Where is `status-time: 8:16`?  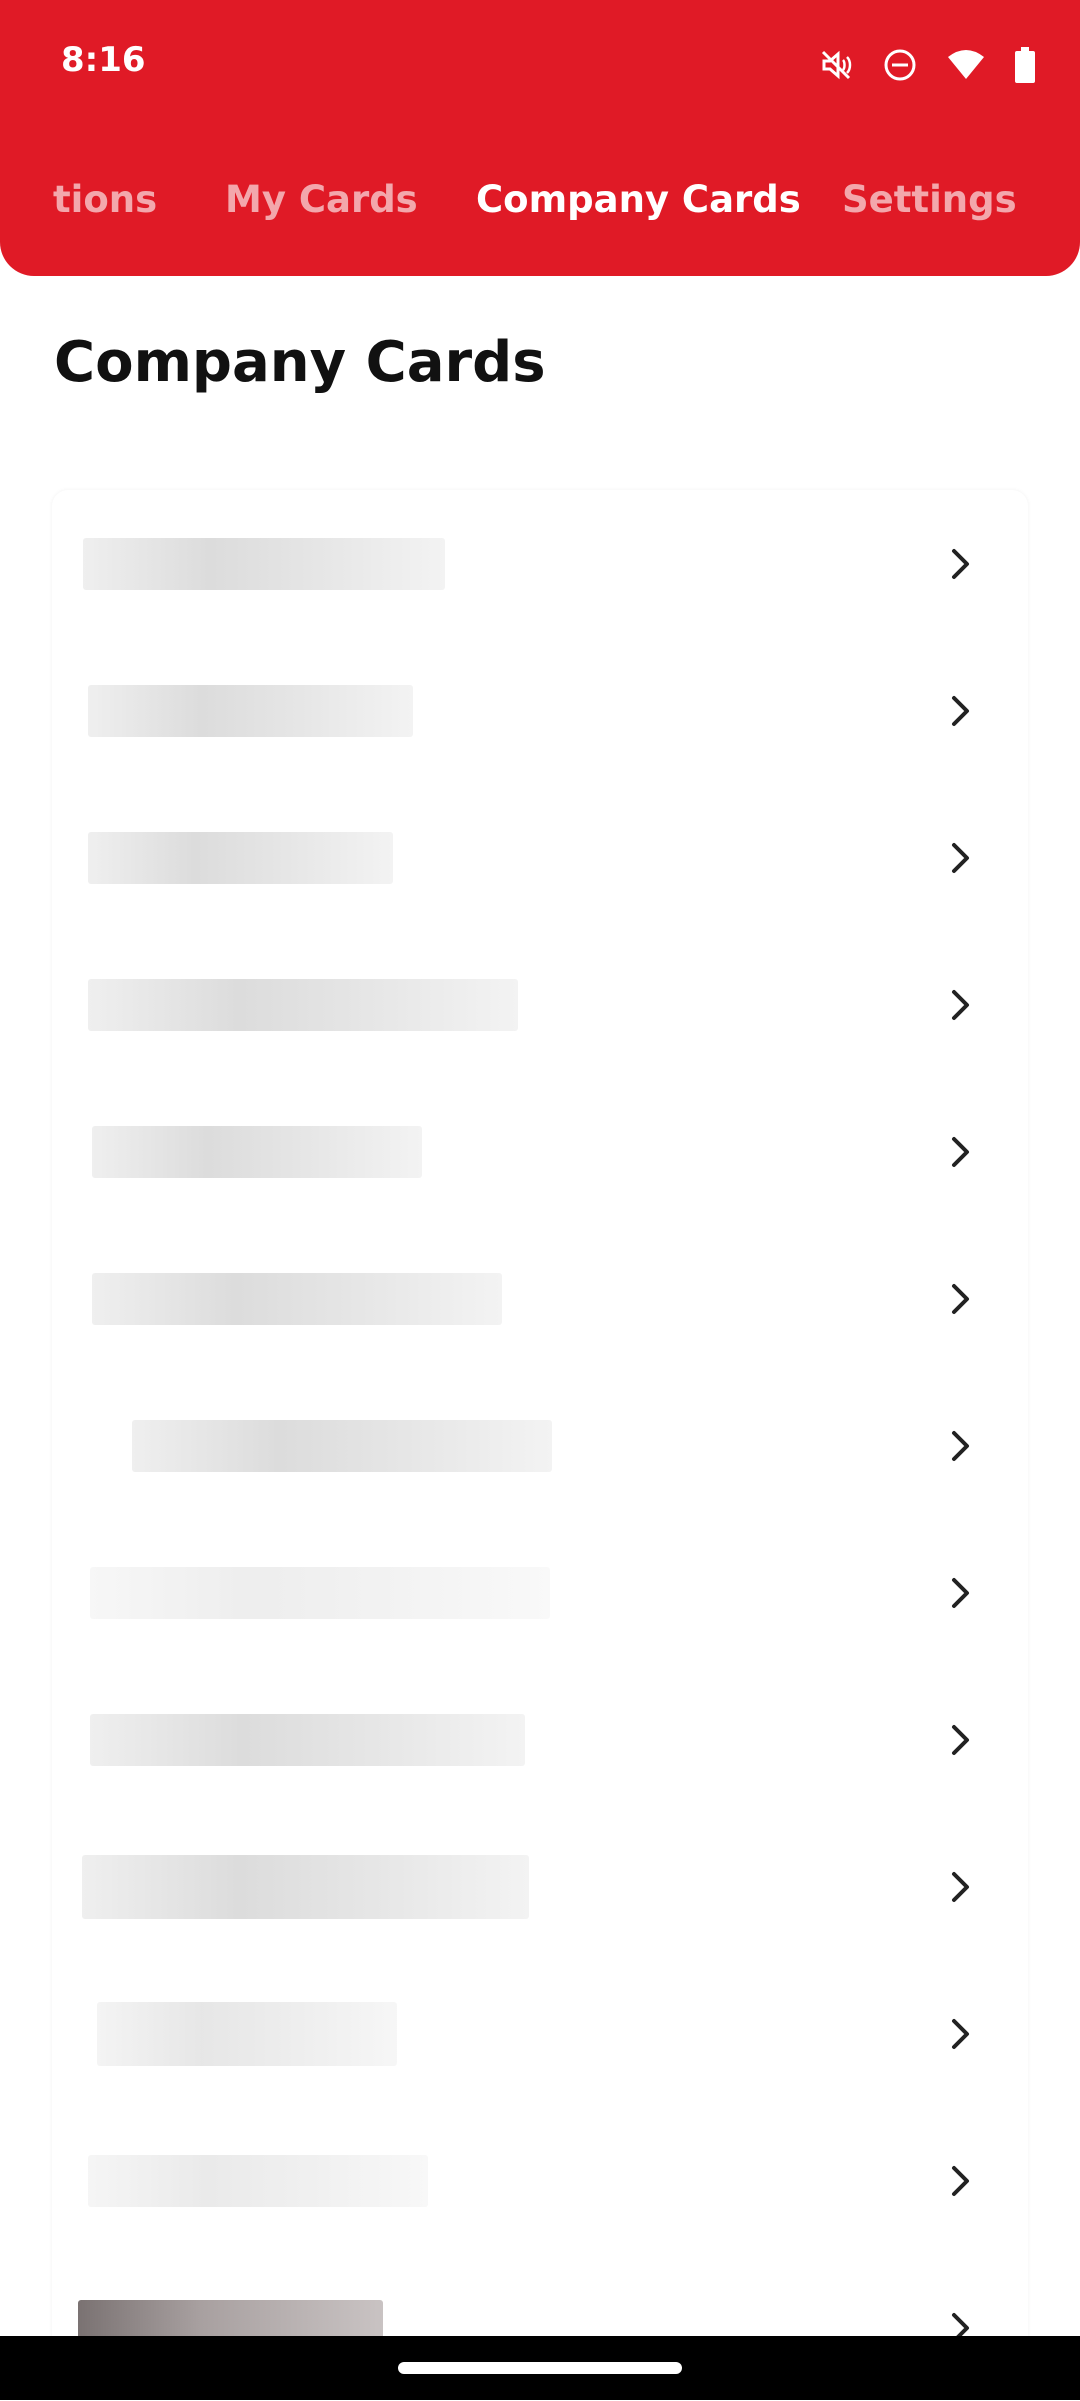 status-time: 8:16 is located at coordinates (103, 60).